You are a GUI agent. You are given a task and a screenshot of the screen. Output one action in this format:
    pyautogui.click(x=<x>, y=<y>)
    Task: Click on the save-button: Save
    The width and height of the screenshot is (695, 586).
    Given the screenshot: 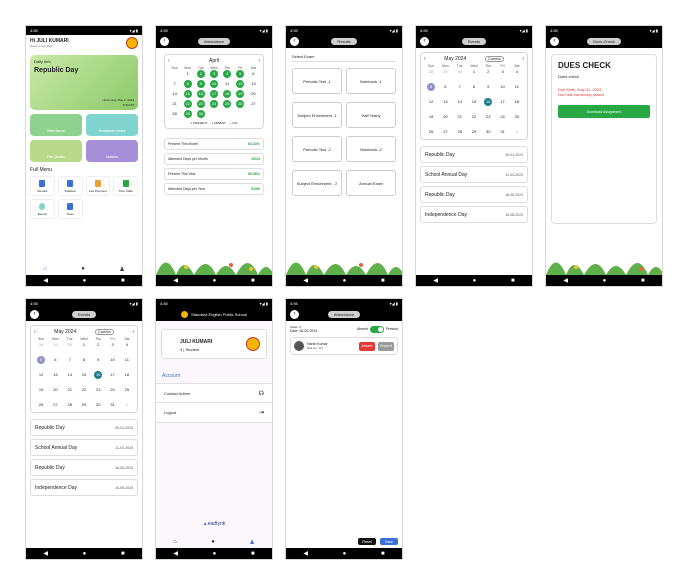 What is the action you would take?
    pyautogui.click(x=389, y=541)
    